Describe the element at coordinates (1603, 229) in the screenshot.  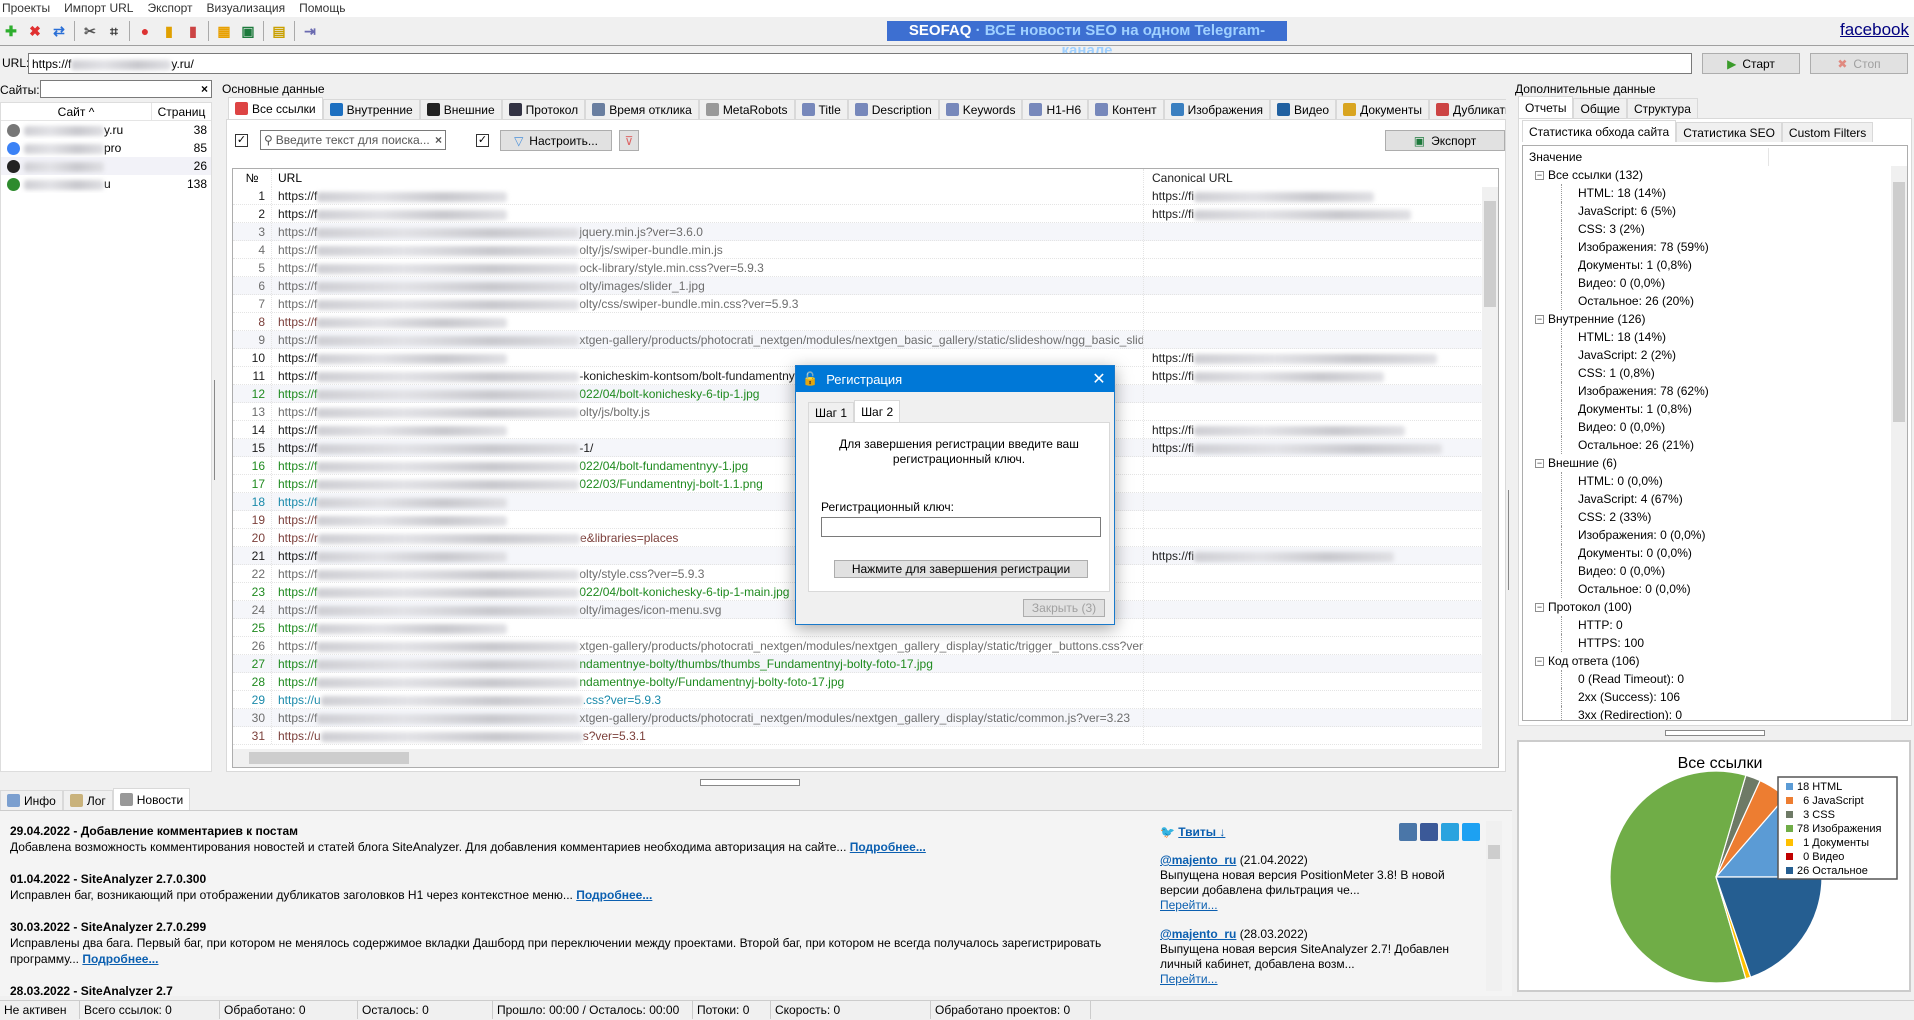
I see `tree-item: CSS: 3 (2%)` at that location.